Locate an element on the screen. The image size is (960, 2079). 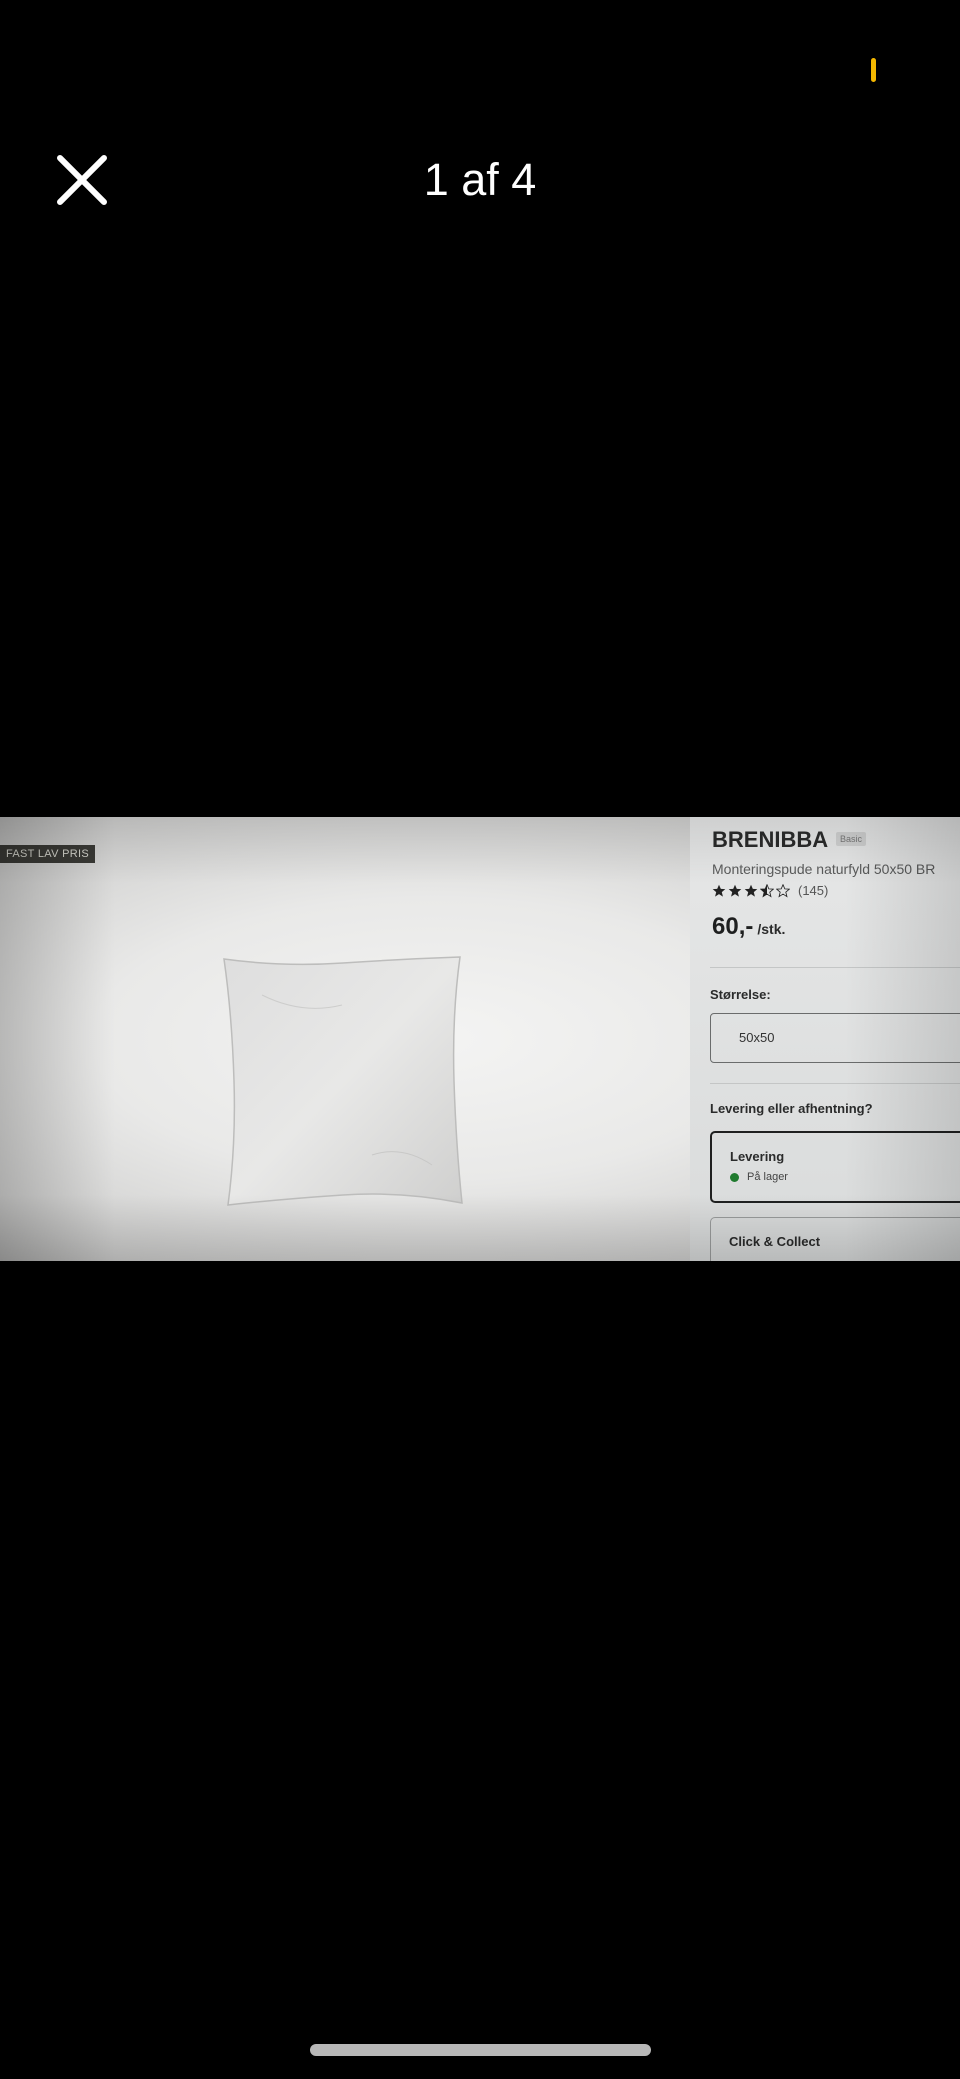
product-rating: (145) is located at coordinates (770, 890).